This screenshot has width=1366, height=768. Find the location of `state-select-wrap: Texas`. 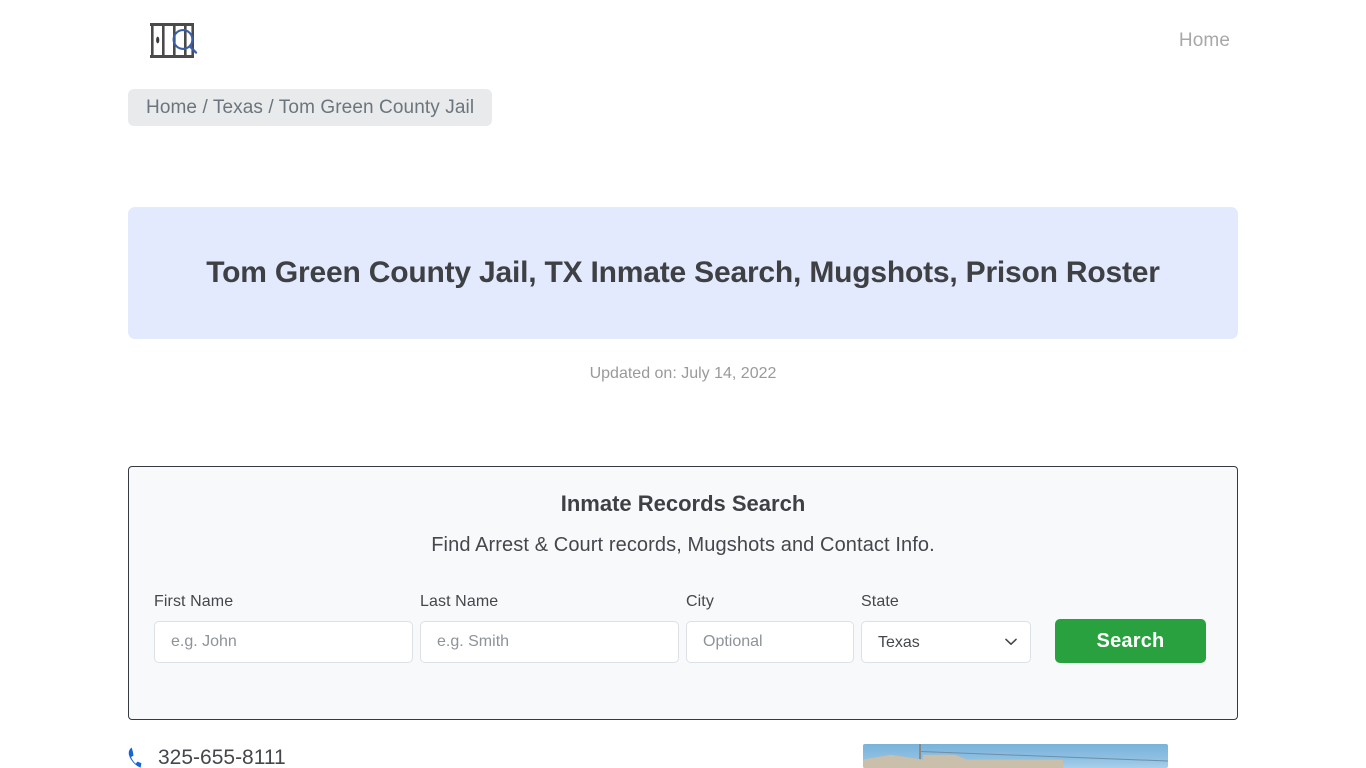

state-select-wrap: Texas is located at coordinates (946, 642).